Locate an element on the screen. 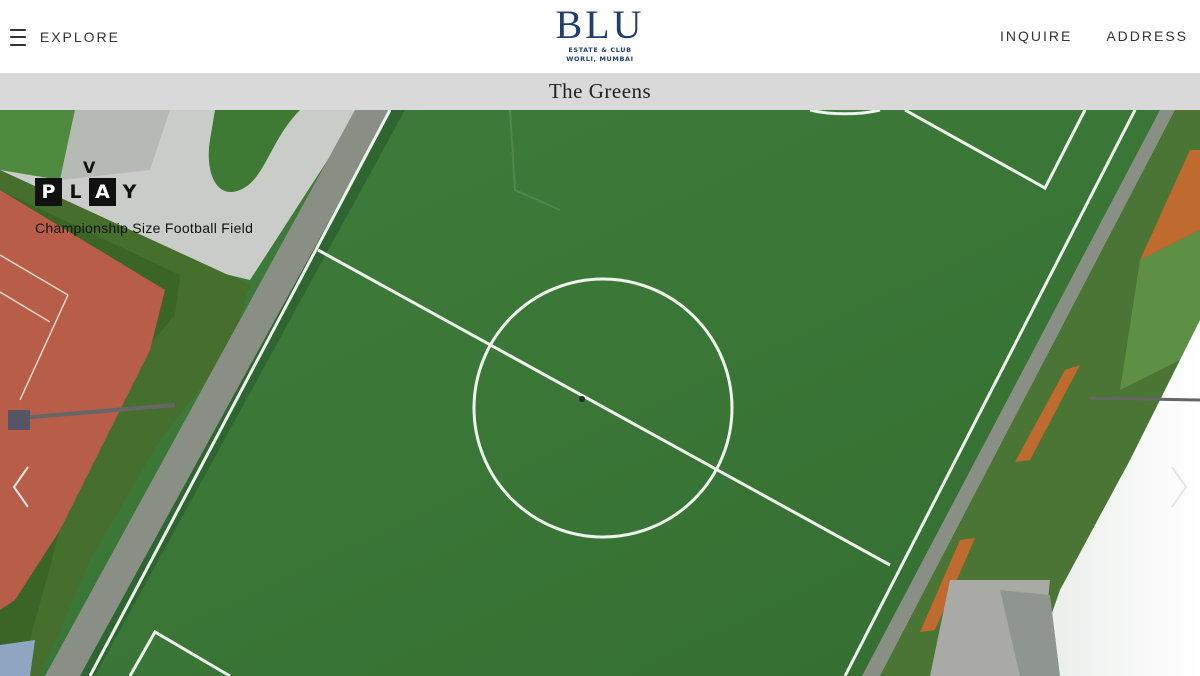  play-badge-top-letter: V is located at coordinates (89, 167).